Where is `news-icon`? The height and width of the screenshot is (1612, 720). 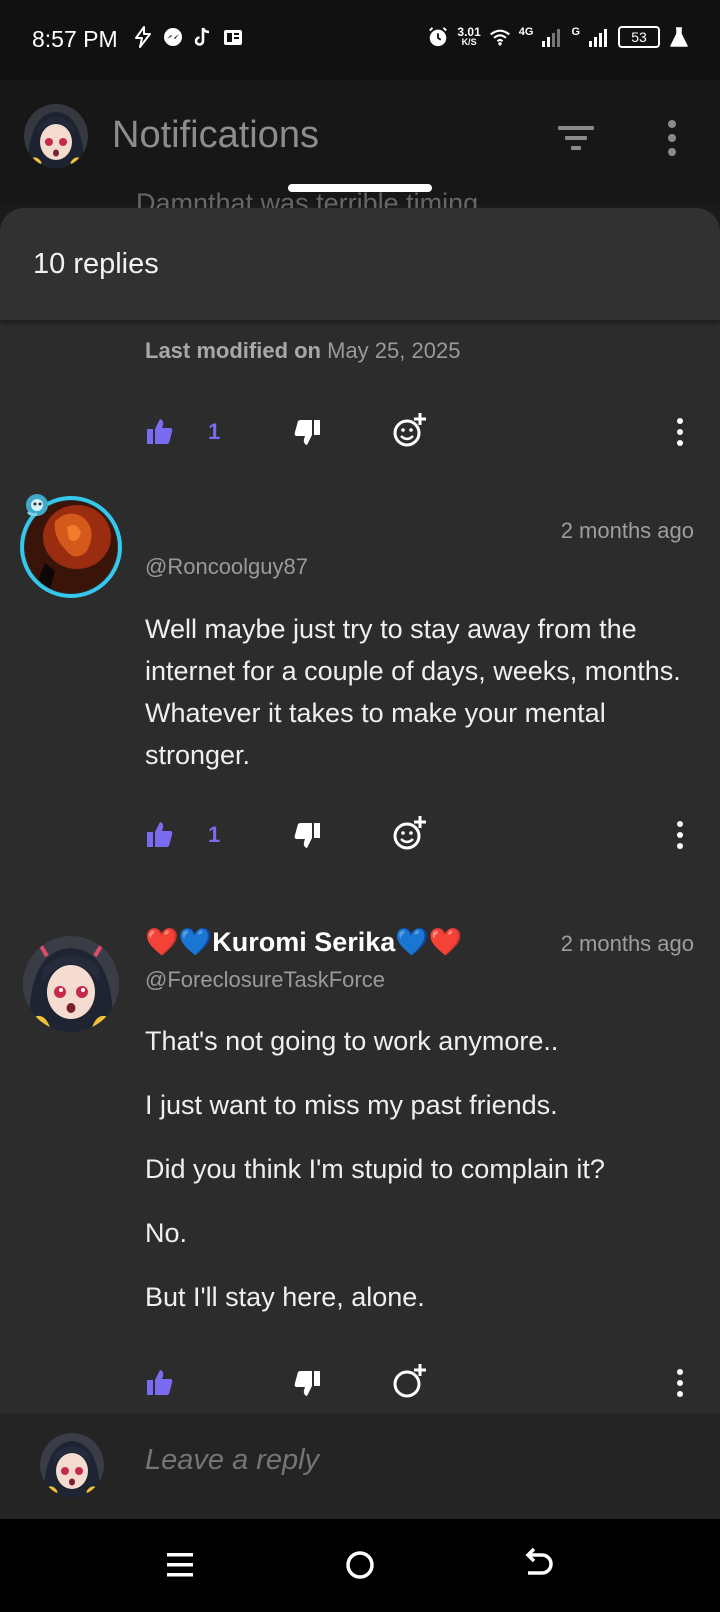 news-icon is located at coordinates (233, 37).